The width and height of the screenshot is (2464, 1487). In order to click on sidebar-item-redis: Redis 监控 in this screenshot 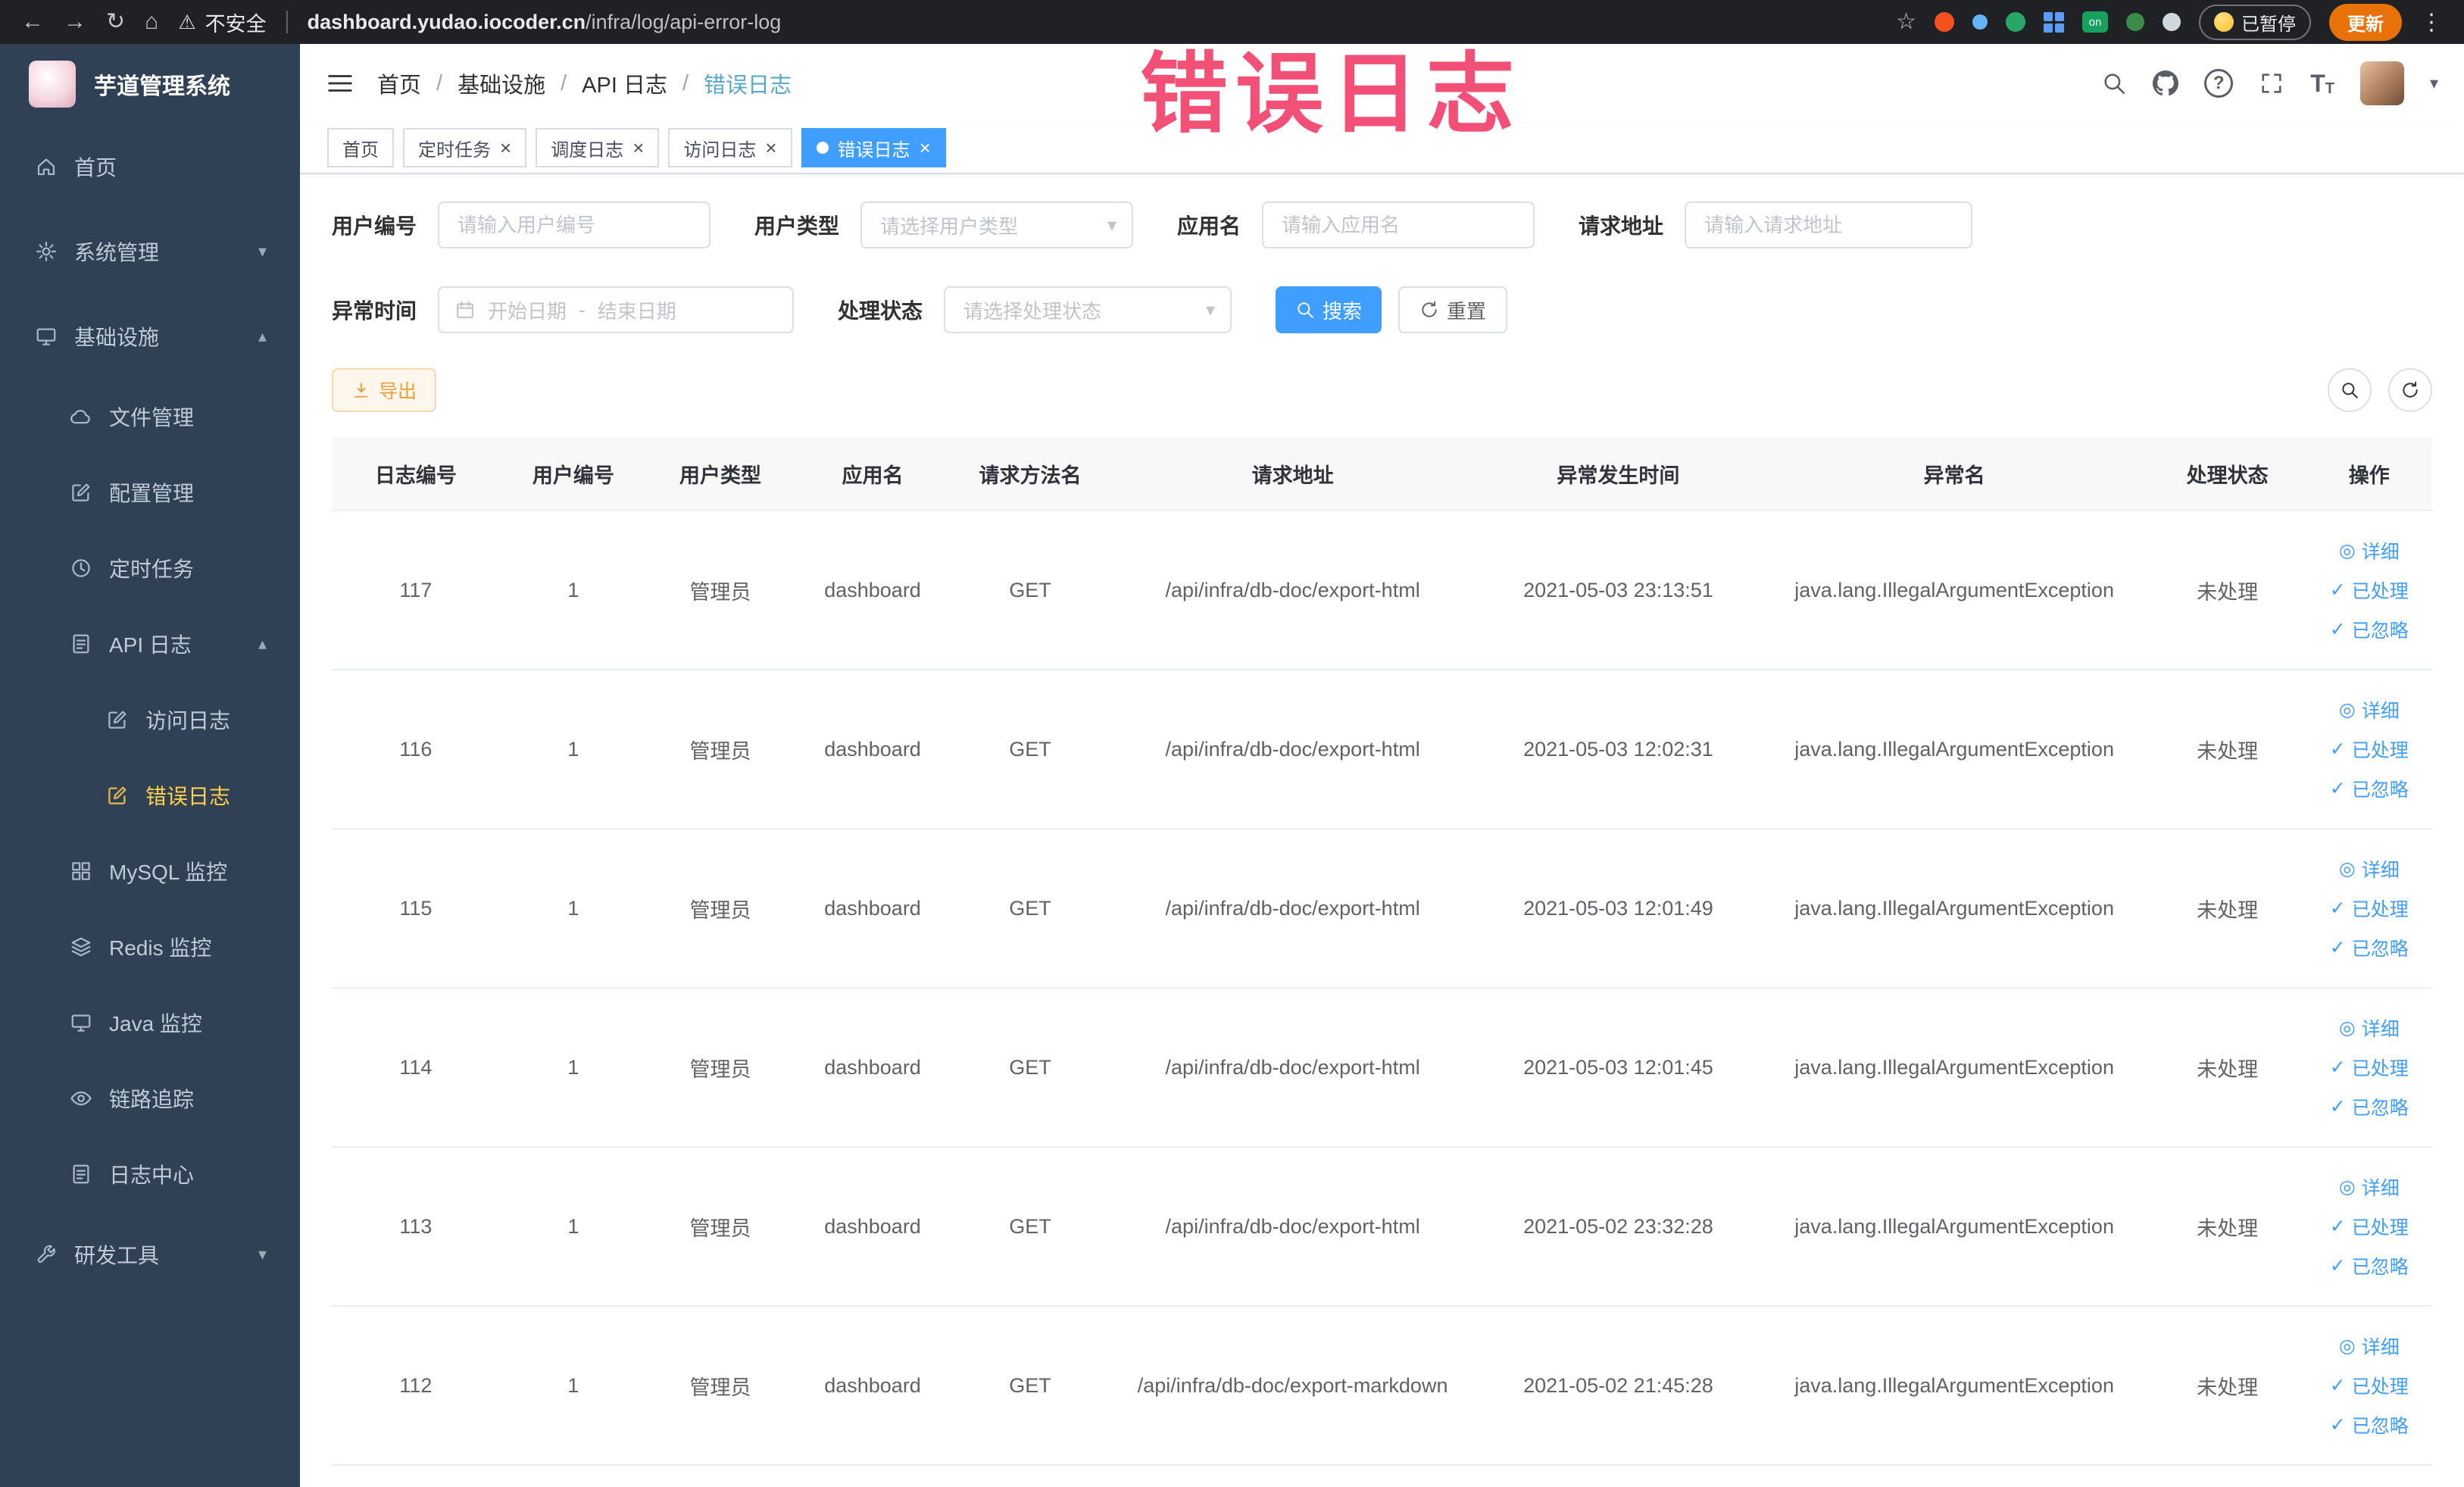, I will do `click(150, 947)`.